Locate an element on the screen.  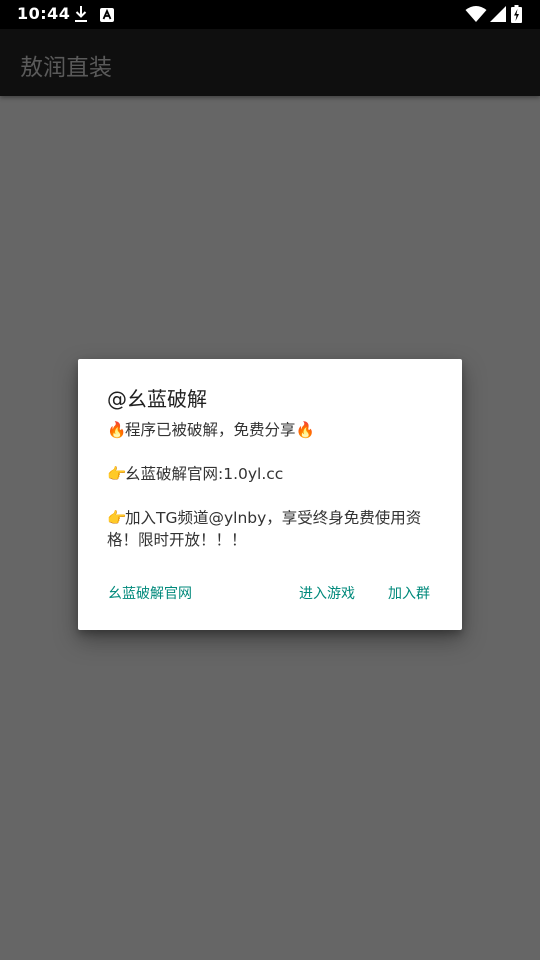
enter-game-button: 进入游戏 is located at coordinates (327, 593).